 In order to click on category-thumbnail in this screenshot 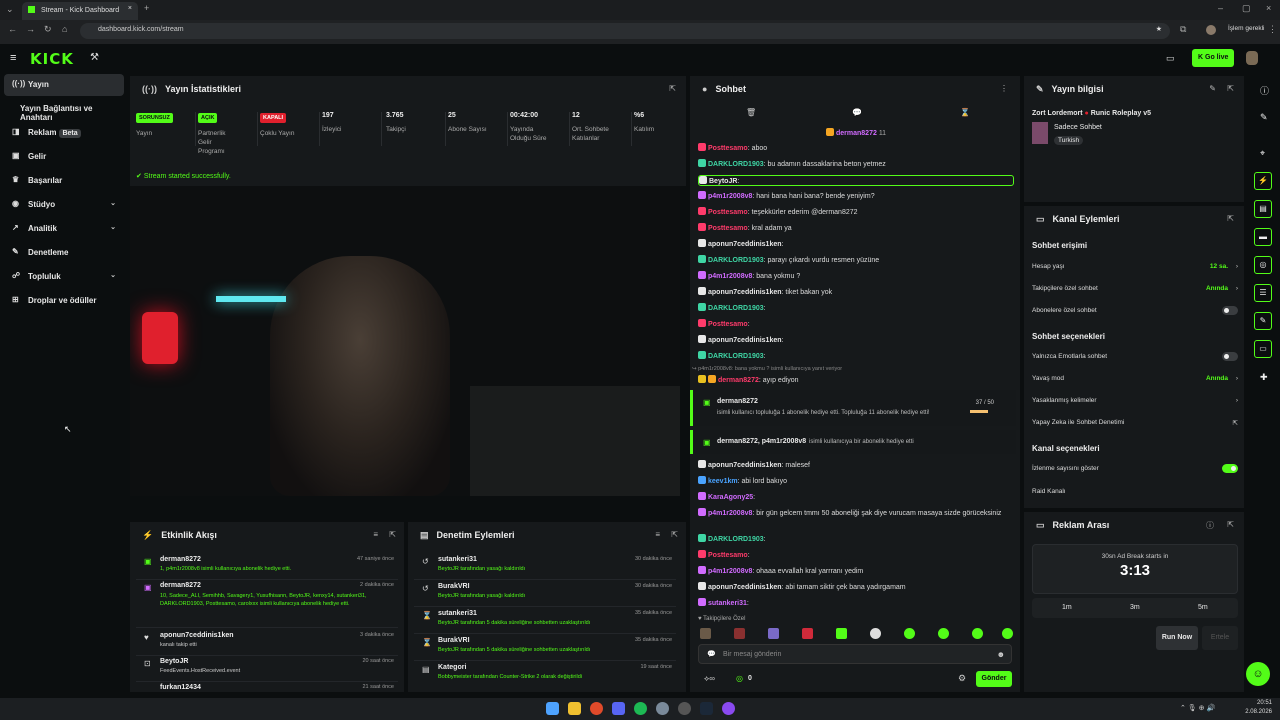, I will do `click(1040, 133)`.